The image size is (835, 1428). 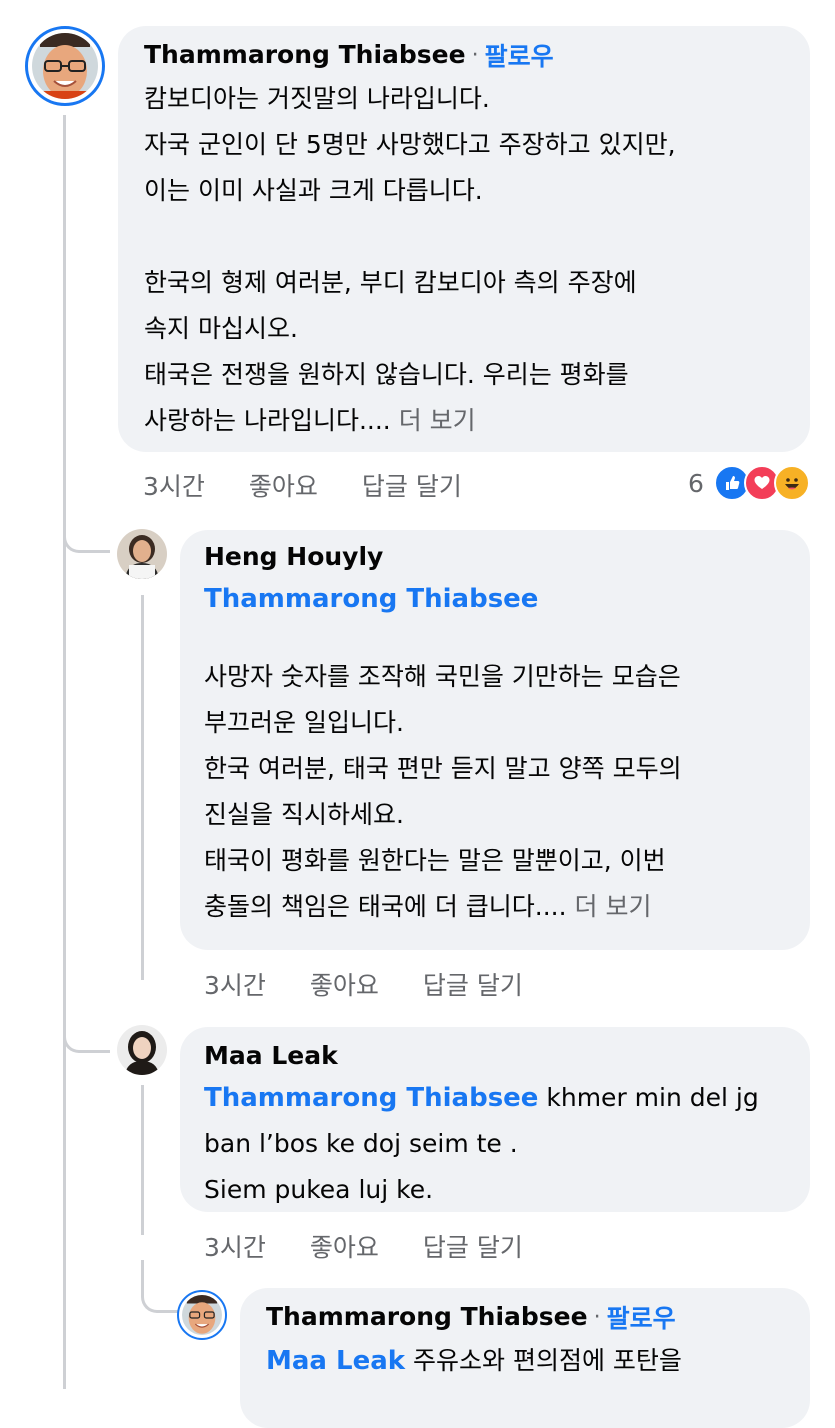 I want to click on comment-actions-2: 3시간 좋아요 답글 달기, so click(x=363, y=984).